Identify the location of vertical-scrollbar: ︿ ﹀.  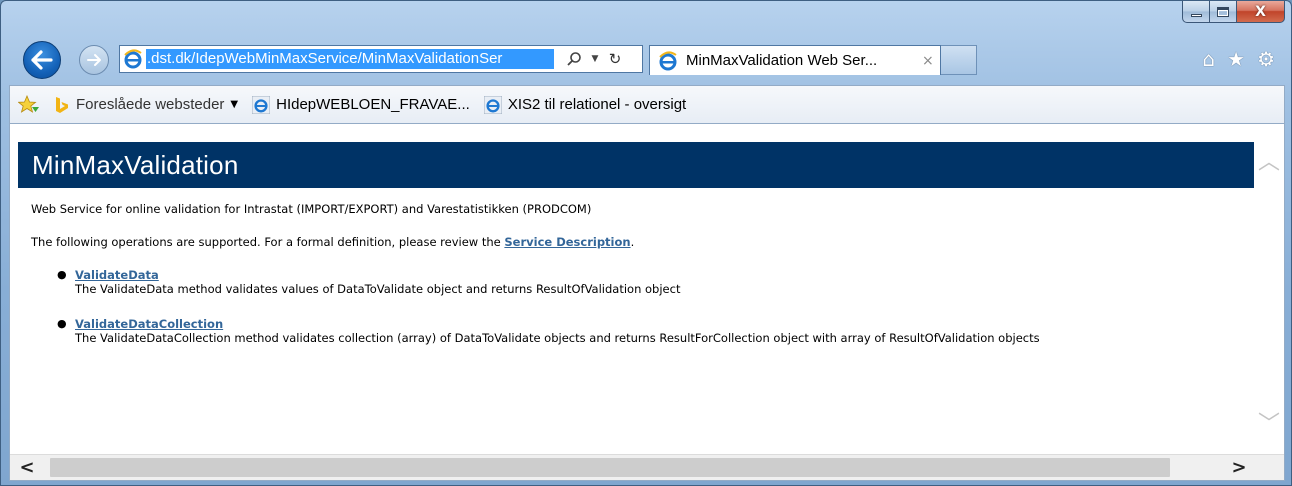
(1269, 289).